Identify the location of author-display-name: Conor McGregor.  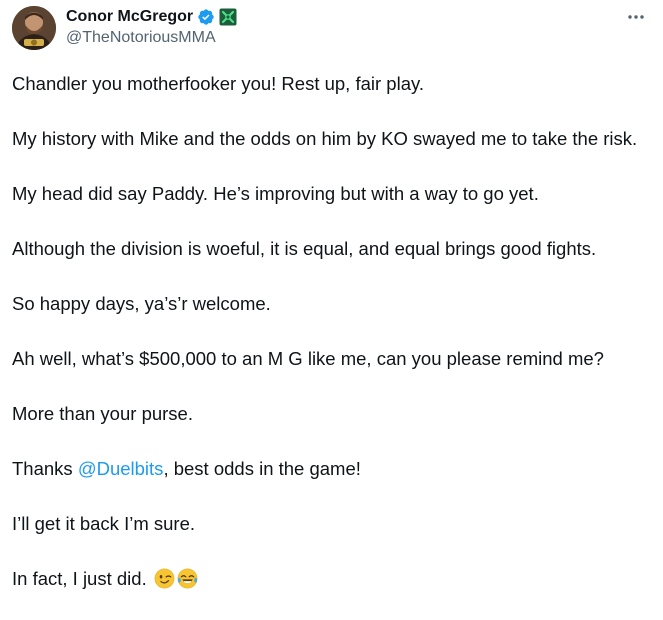
(129, 17).